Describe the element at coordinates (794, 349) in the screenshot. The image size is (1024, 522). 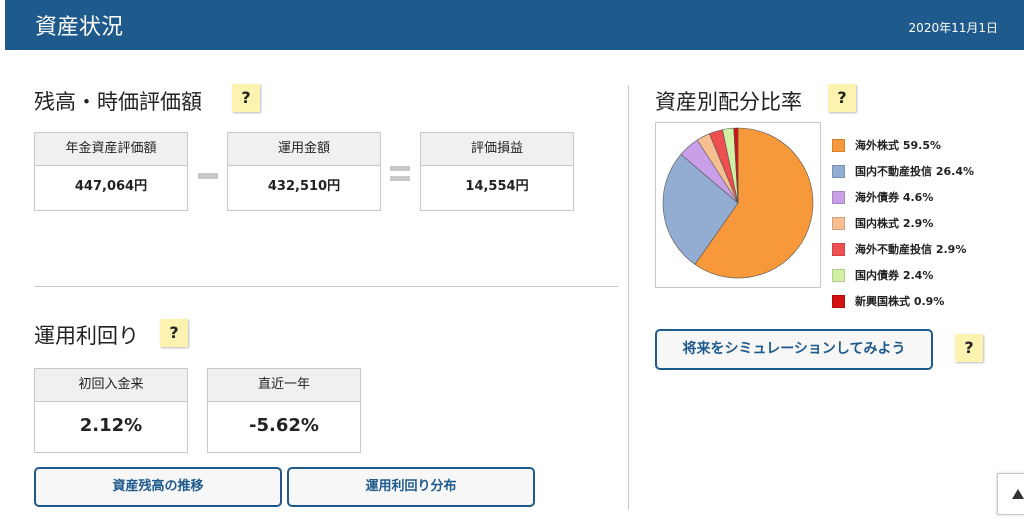
I see `simulate-future-button: 将来をシミュレーションしてみよう` at that location.